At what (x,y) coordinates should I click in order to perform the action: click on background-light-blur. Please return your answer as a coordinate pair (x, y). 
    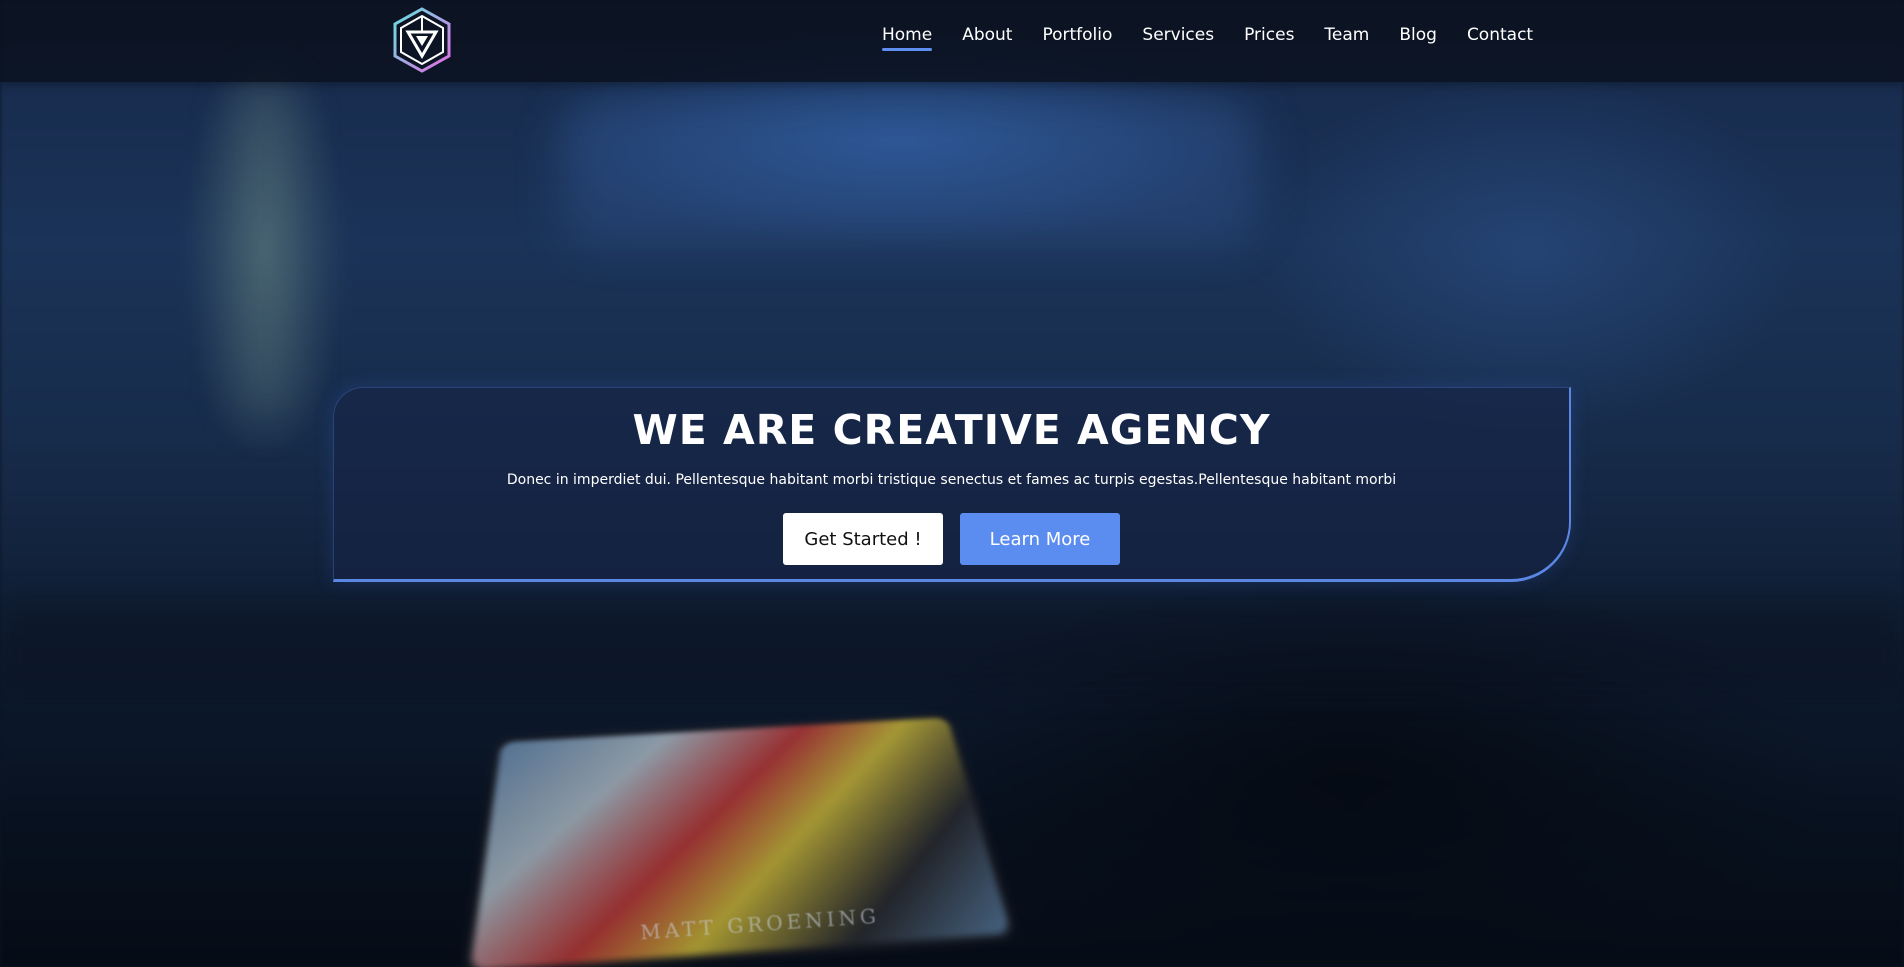
    Looking at the image, I should click on (265, 250).